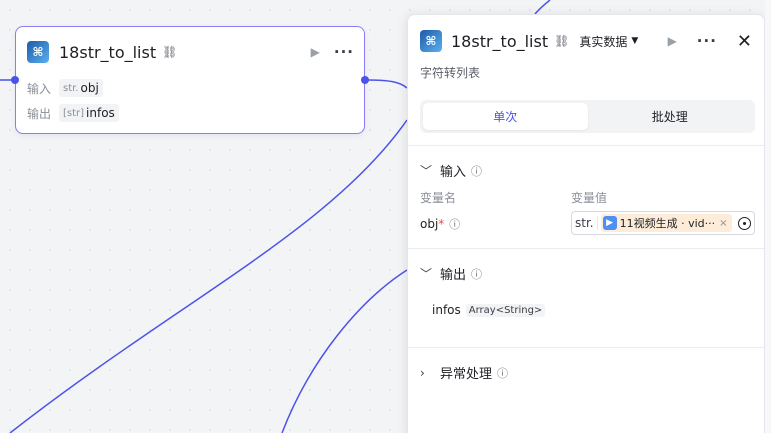 This screenshot has height=433, width=771. I want to click on node-input-row: 输入 str. obj, so click(65, 88).